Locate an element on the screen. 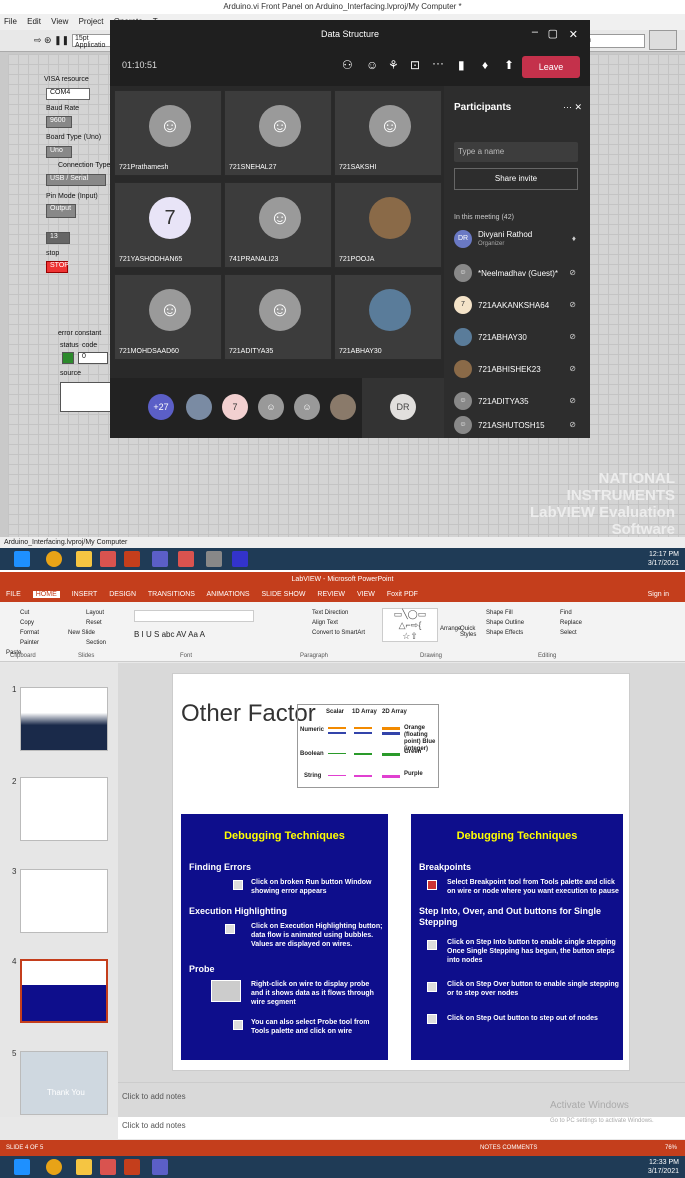  powerpoint-icon is located at coordinates (132, 1167).